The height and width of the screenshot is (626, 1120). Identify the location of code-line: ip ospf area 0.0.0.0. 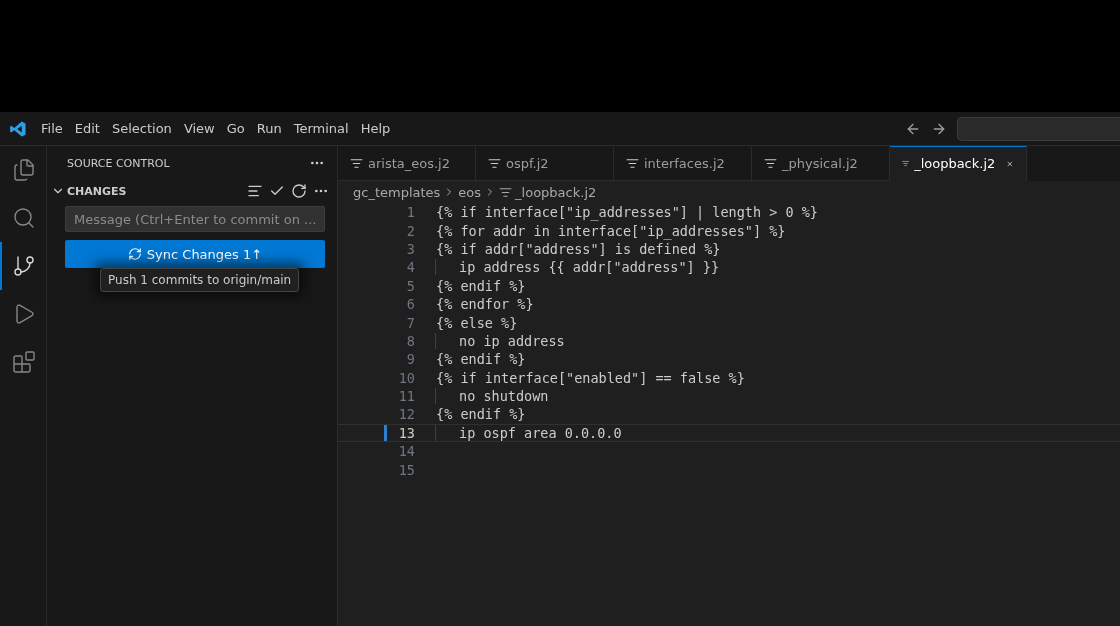
(528, 432).